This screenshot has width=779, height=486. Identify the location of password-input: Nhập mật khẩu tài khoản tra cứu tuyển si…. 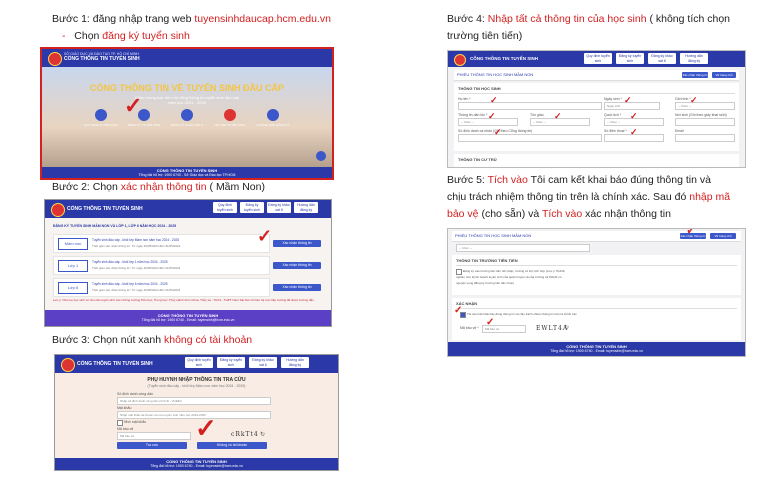
(194, 415).